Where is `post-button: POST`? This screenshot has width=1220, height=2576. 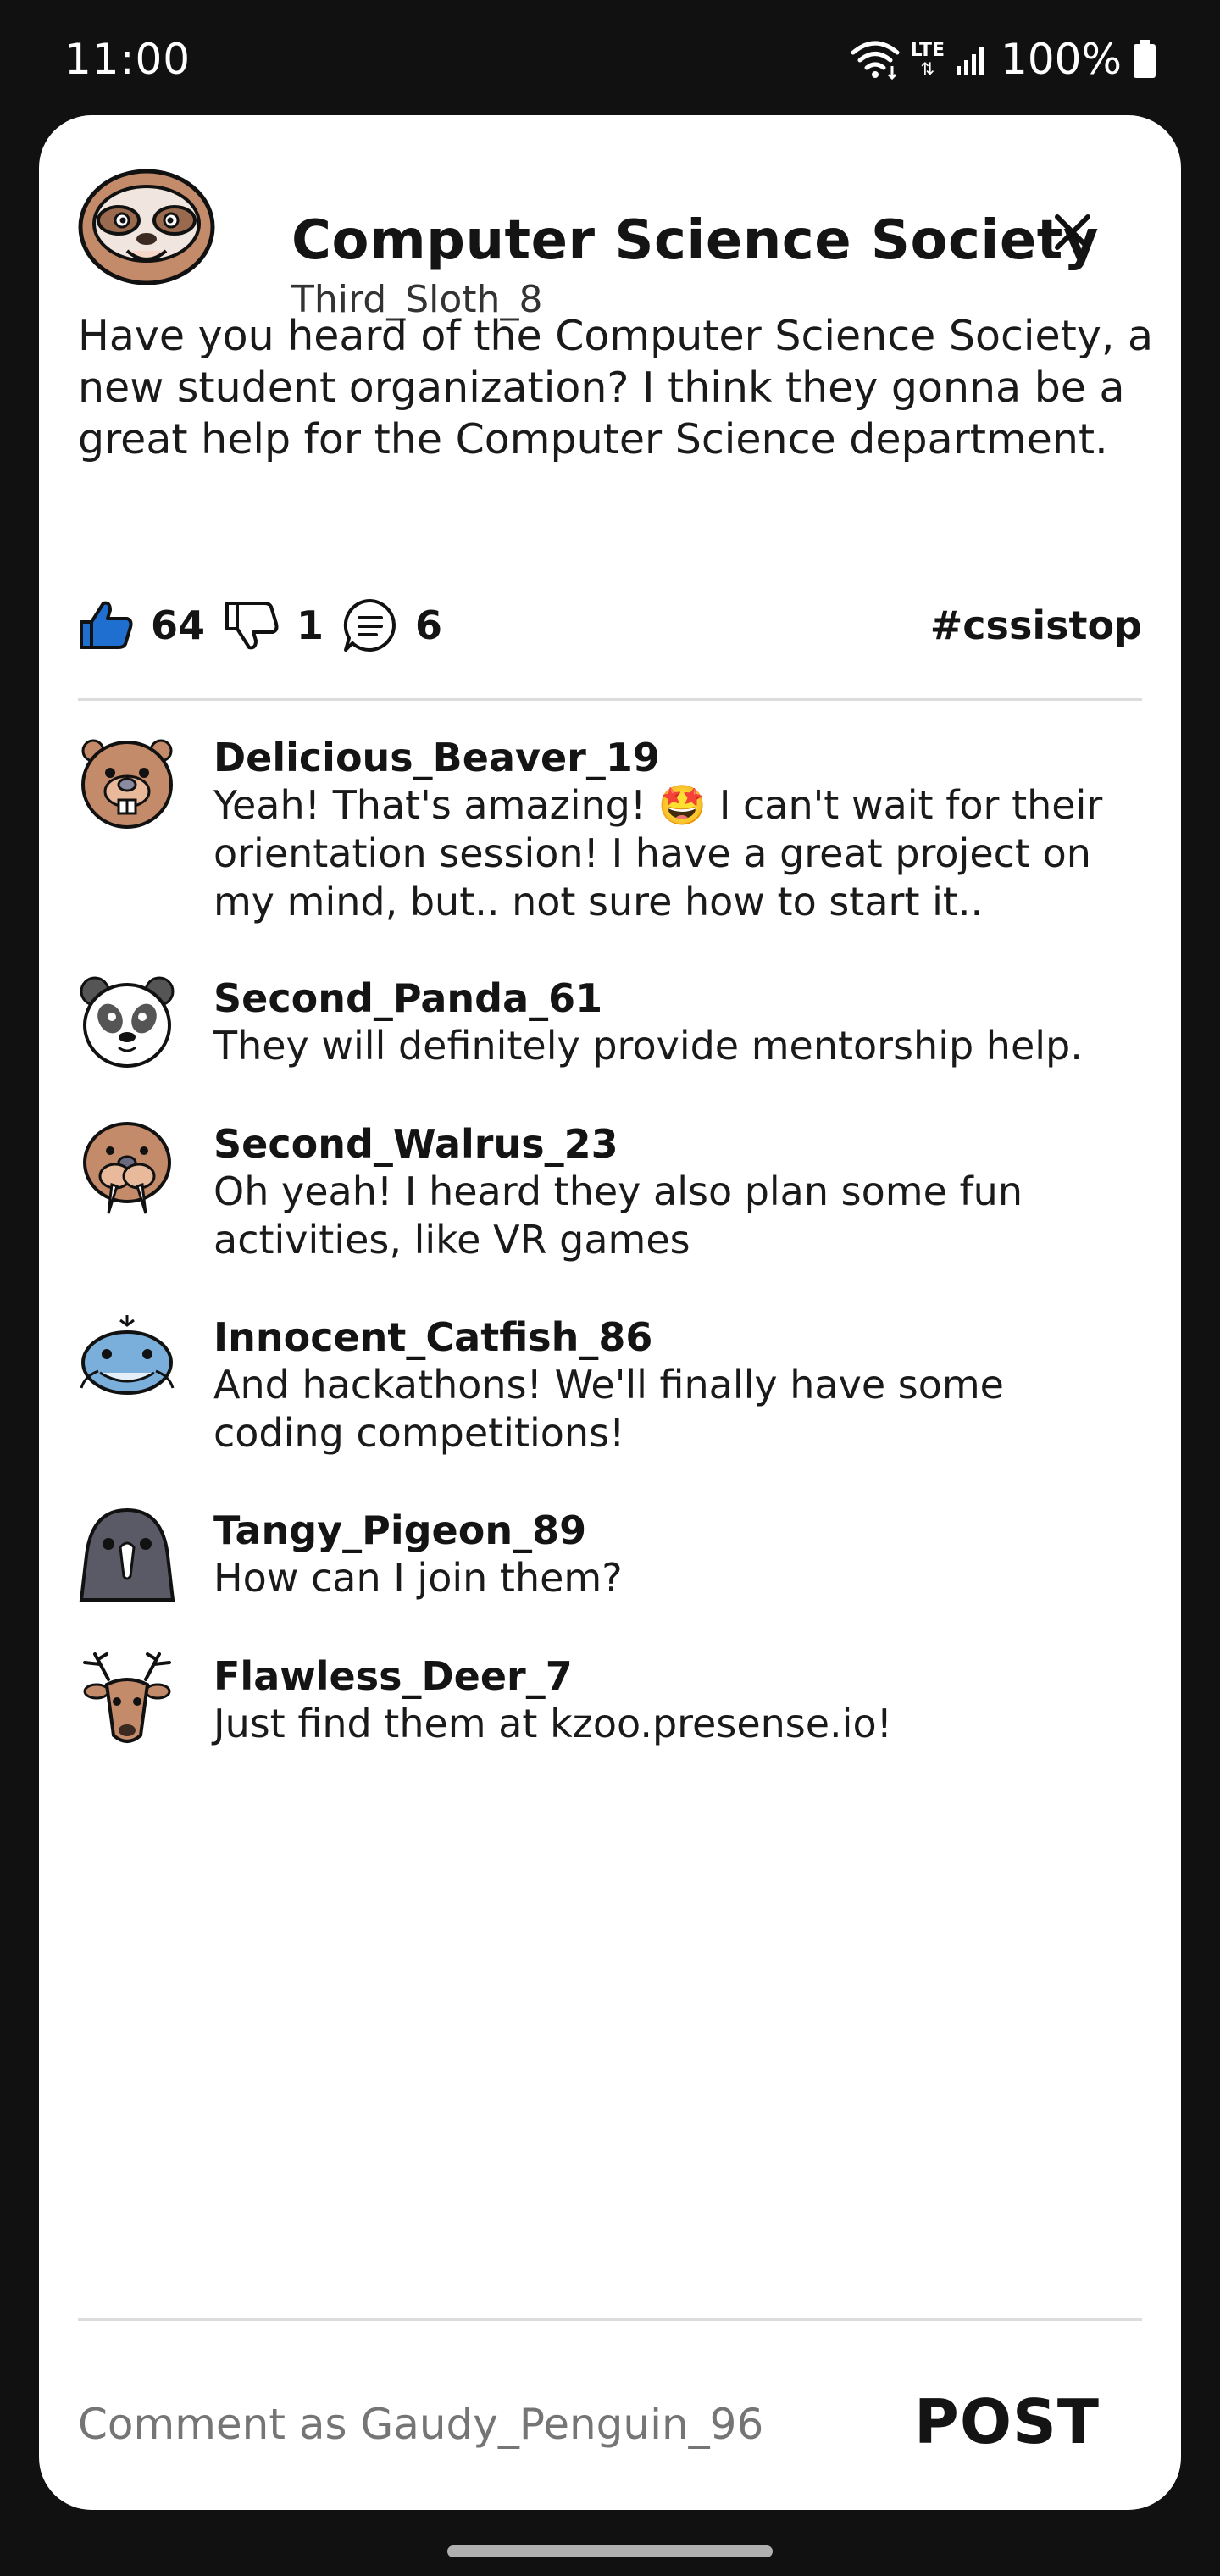
post-button: POST is located at coordinates (1007, 2421).